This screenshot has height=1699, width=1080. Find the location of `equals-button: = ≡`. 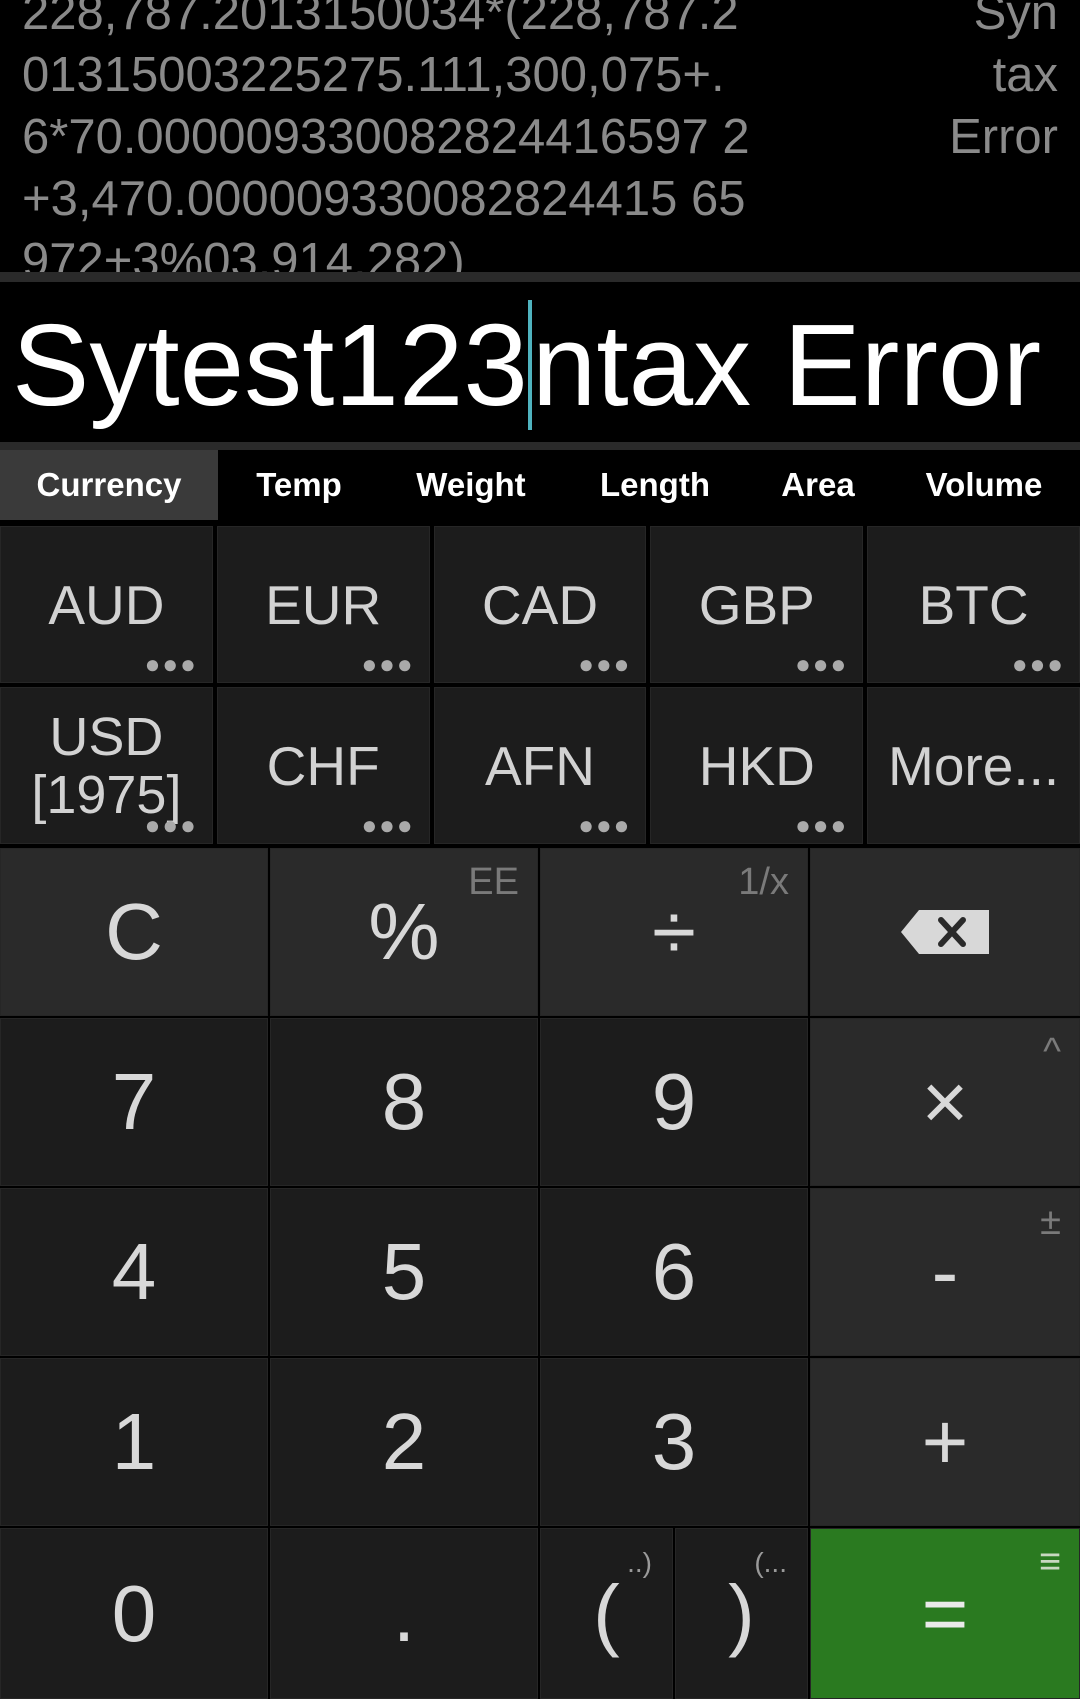

equals-button: = ≡ is located at coordinates (945, 1613).